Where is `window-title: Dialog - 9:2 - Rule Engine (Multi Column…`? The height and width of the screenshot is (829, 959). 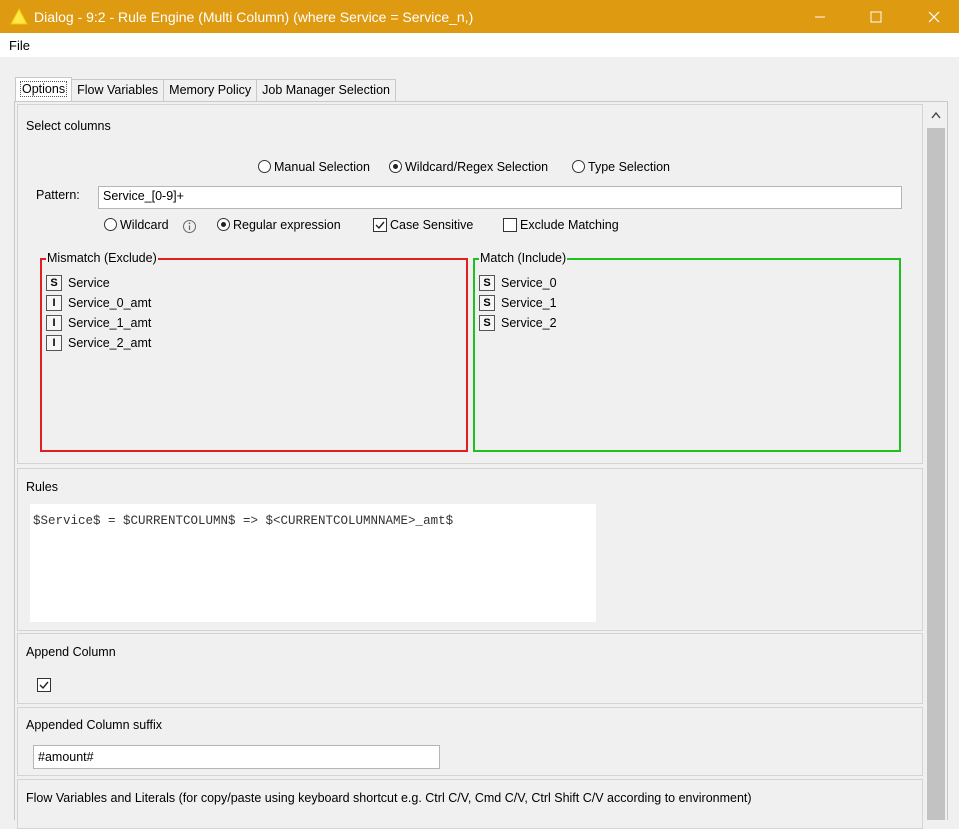
window-title: Dialog - 9:2 - Rule Engine (Multi Column… is located at coordinates (254, 16).